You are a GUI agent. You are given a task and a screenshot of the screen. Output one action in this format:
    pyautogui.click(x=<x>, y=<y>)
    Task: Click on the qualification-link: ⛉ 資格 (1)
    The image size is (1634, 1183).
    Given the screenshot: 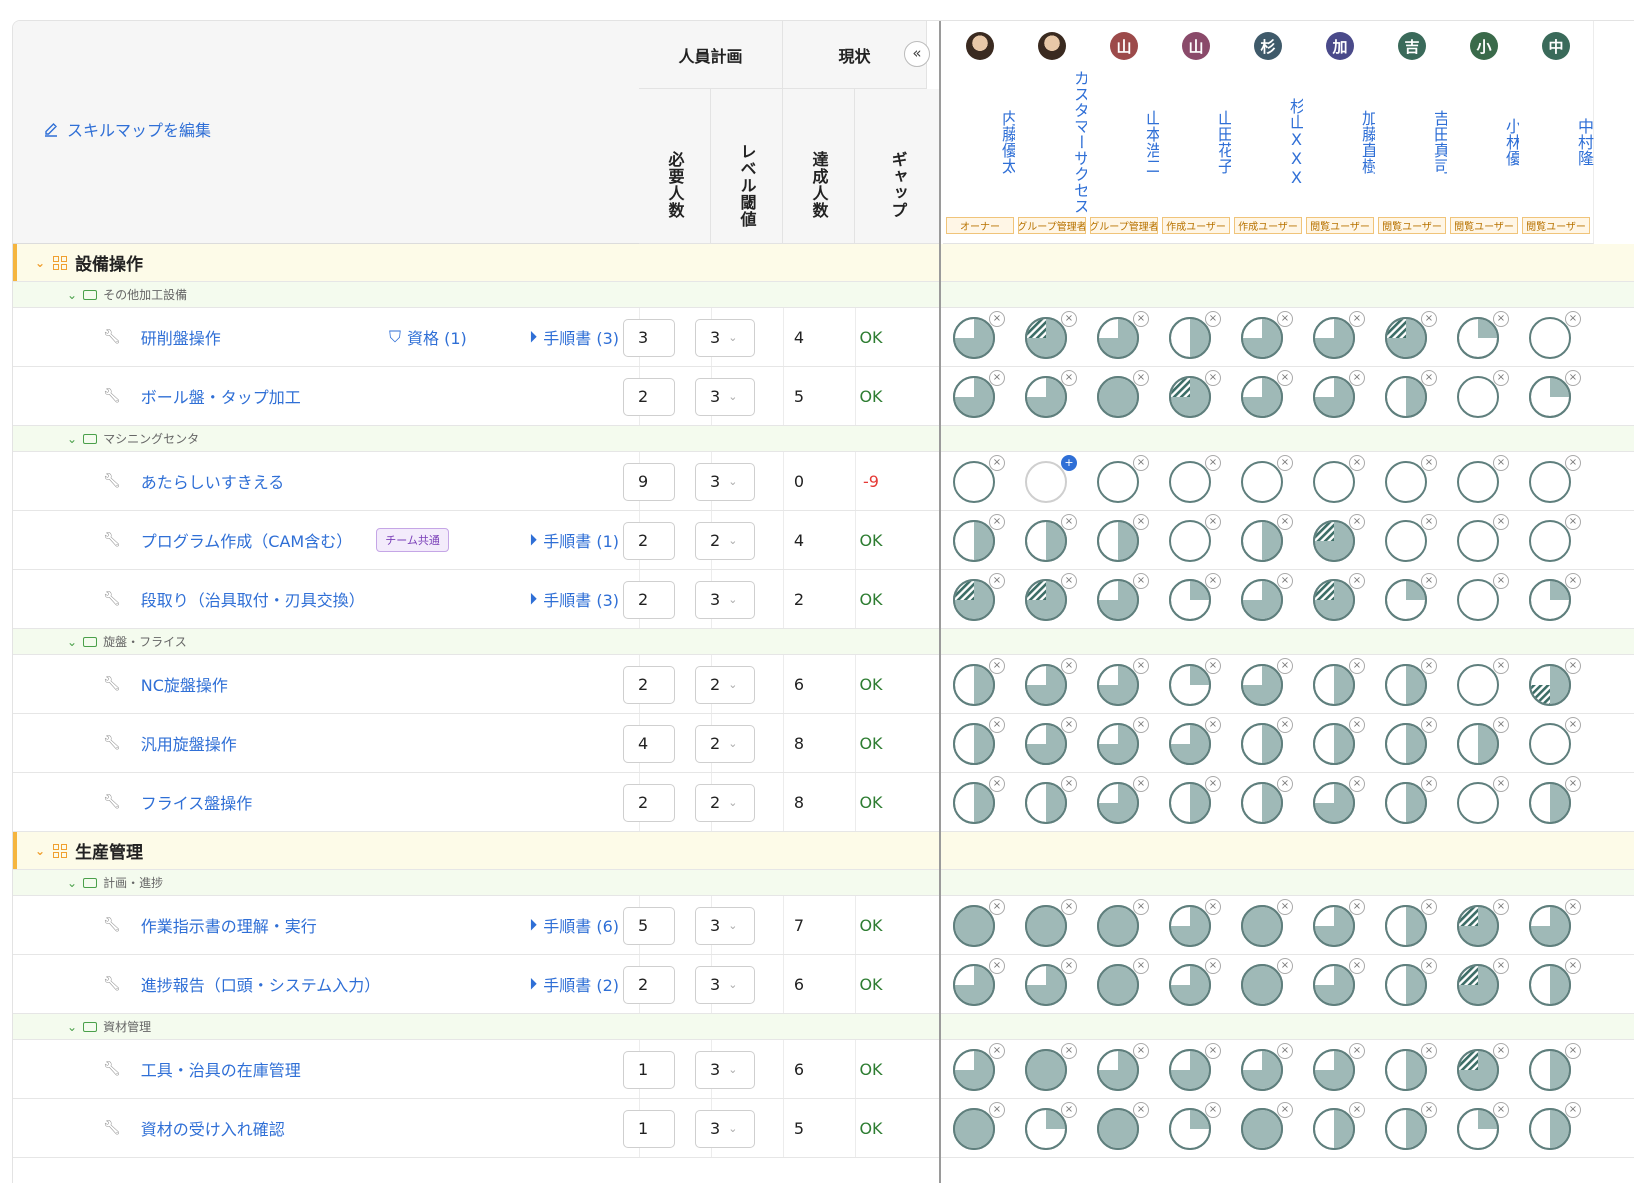 What is the action you would take?
    pyautogui.click(x=428, y=337)
    